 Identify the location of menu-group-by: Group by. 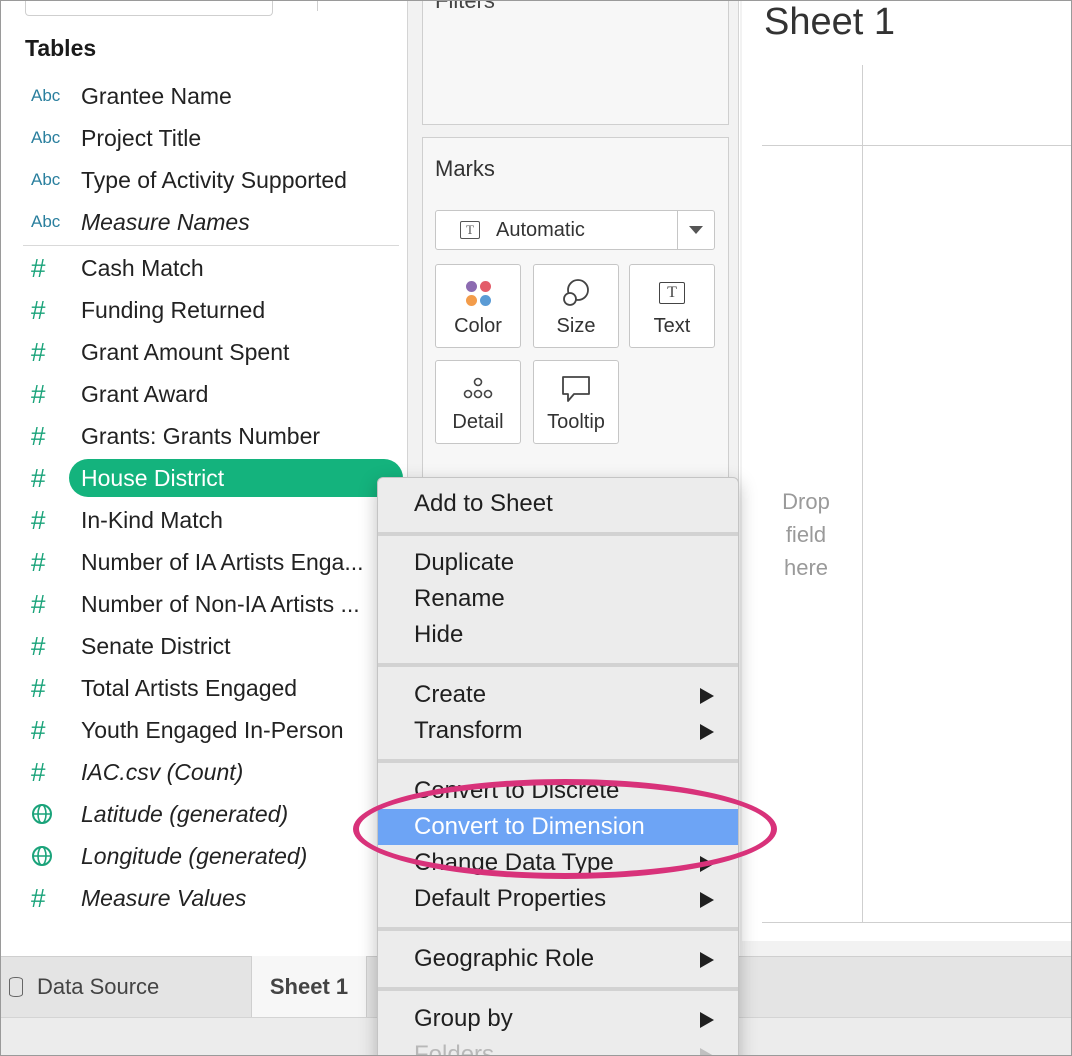
(558, 1019).